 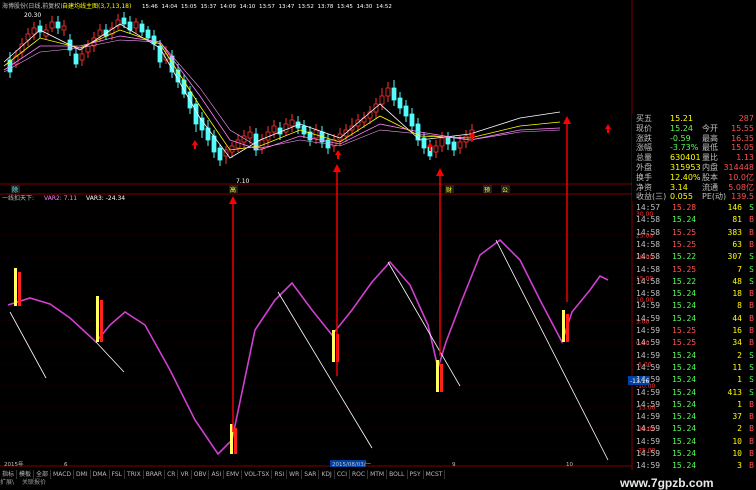 What do you see at coordinates (378, 474) in the screenshot?
I see `indicator-tab-mtm: MTM` at bounding box center [378, 474].